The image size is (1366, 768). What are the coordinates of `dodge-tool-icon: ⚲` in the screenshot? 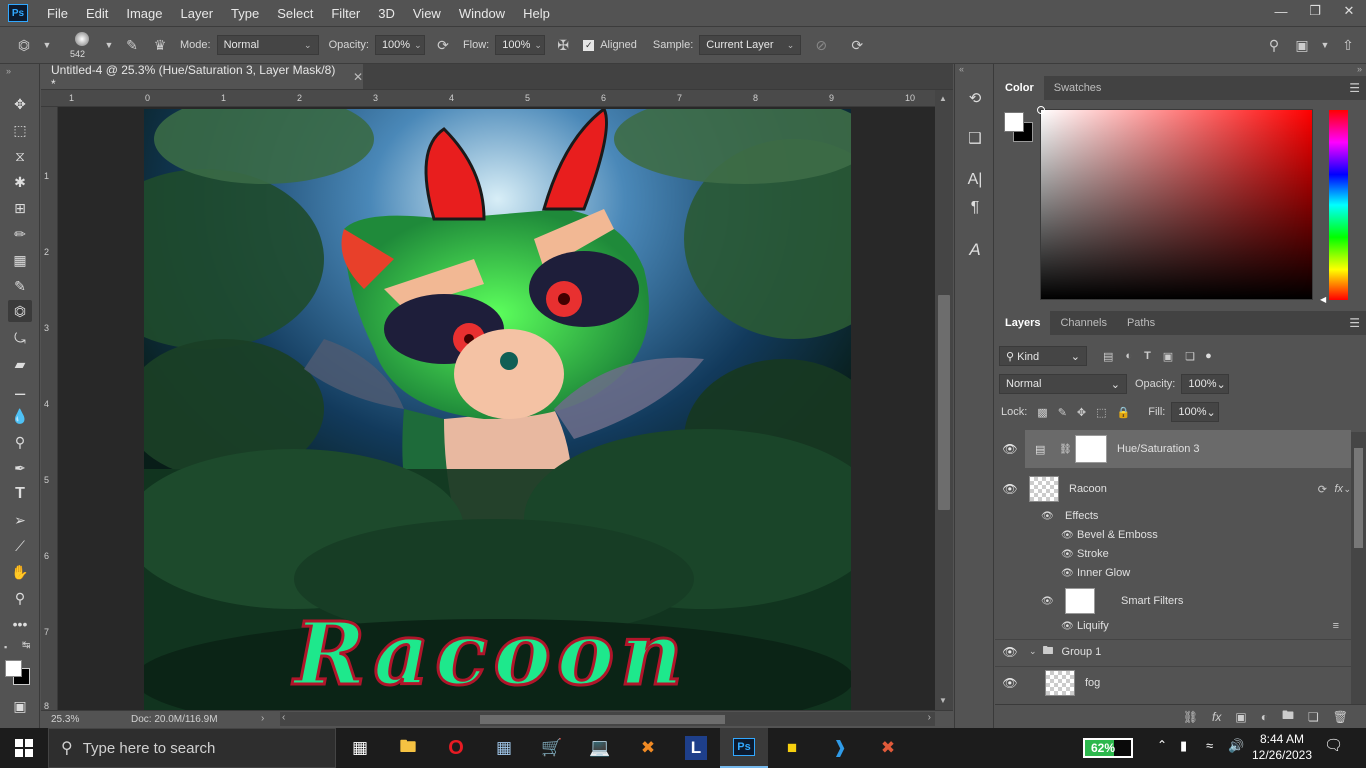 It's located at (20, 442).